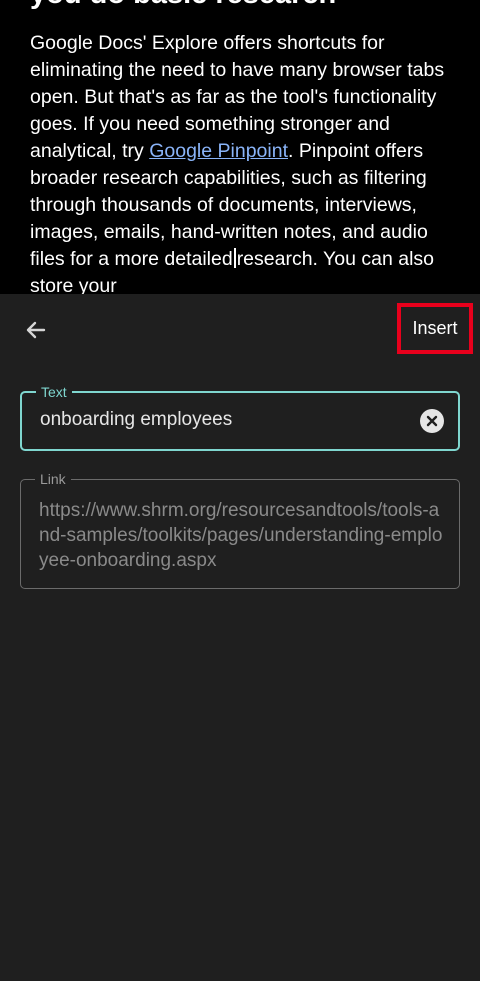 This screenshot has height=981, width=480. Describe the element at coordinates (234, 258) in the screenshot. I see `text-cursor` at that location.